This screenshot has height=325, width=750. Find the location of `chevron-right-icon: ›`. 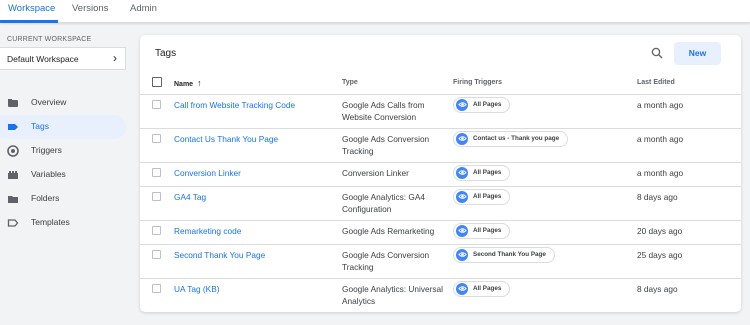

chevron-right-icon: › is located at coordinates (115, 58).